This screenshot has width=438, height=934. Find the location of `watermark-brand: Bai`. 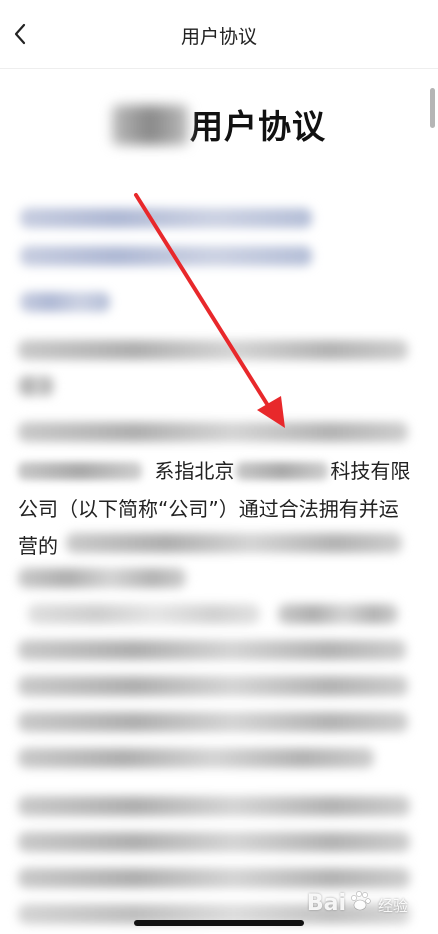

watermark-brand: Bai is located at coordinates (326, 903).